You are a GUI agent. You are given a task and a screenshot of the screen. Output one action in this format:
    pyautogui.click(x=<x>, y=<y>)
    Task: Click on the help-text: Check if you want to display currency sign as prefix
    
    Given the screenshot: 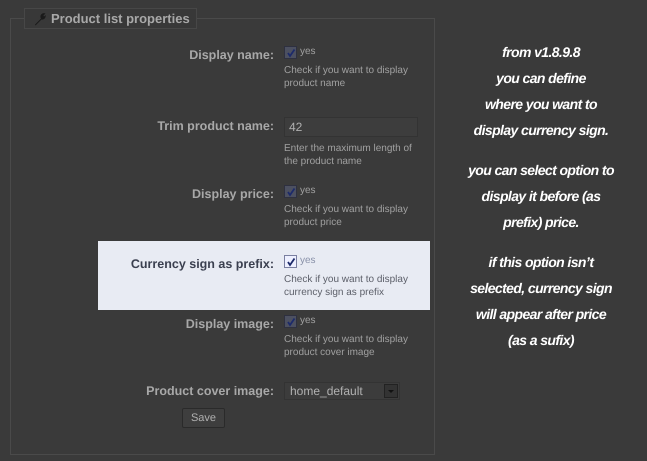 What is the action you would take?
    pyautogui.click(x=346, y=286)
    